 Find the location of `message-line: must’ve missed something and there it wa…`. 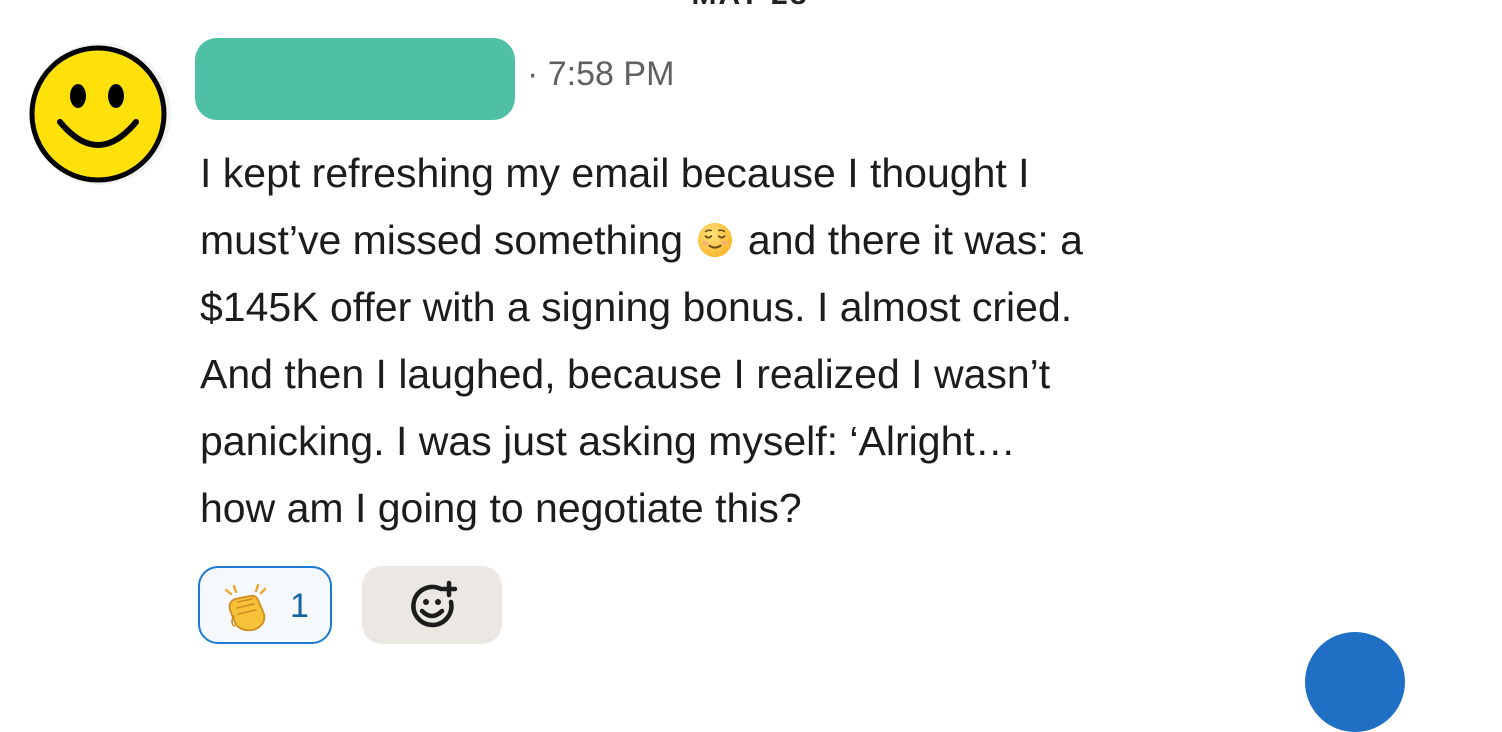

message-line: must’ve missed something and there it wa… is located at coordinates (750, 240).